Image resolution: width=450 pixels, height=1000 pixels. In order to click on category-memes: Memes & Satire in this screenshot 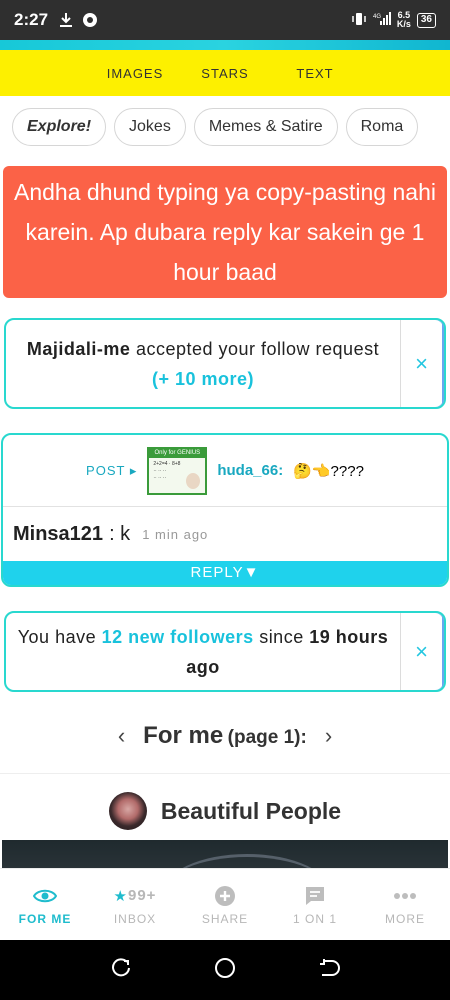, I will do `click(265, 127)`.